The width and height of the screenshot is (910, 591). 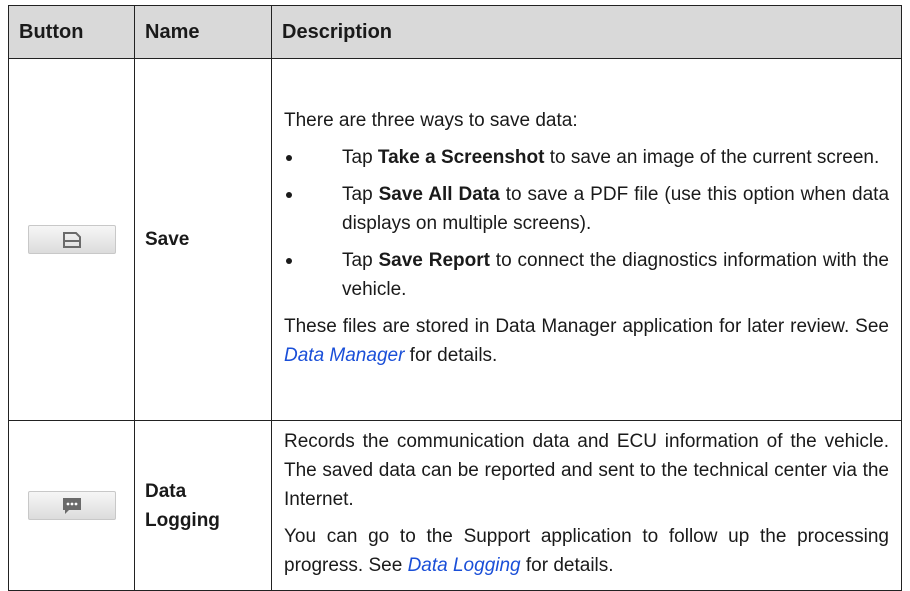 What do you see at coordinates (71, 32) in the screenshot?
I see `header-button: Button` at bounding box center [71, 32].